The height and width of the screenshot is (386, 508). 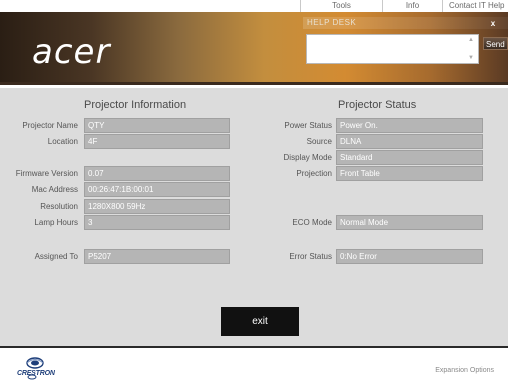 I want to click on power-status-field: Power On., so click(x=409, y=125).